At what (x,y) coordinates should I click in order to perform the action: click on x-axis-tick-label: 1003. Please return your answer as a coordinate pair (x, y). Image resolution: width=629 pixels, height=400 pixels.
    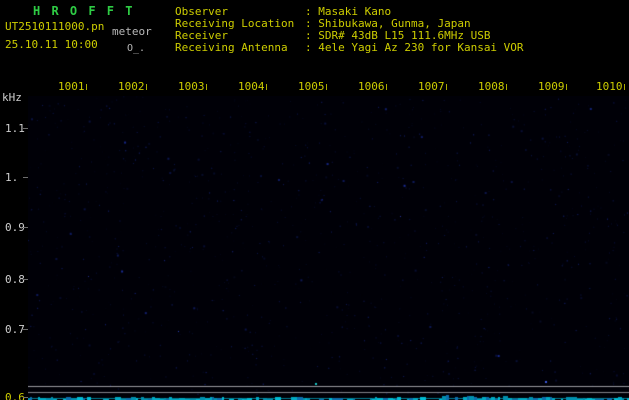
    Looking at the image, I should click on (191, 86).